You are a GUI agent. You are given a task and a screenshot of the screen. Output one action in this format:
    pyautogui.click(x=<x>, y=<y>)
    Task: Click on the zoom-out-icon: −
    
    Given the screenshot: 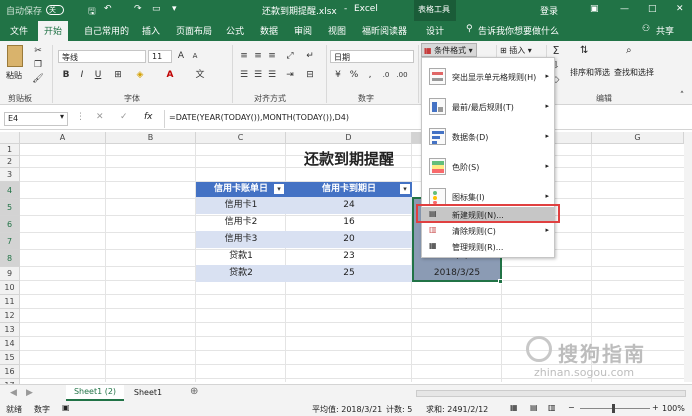 What is the action you would take?
    pyautogui.click(x=571, y=407)
    